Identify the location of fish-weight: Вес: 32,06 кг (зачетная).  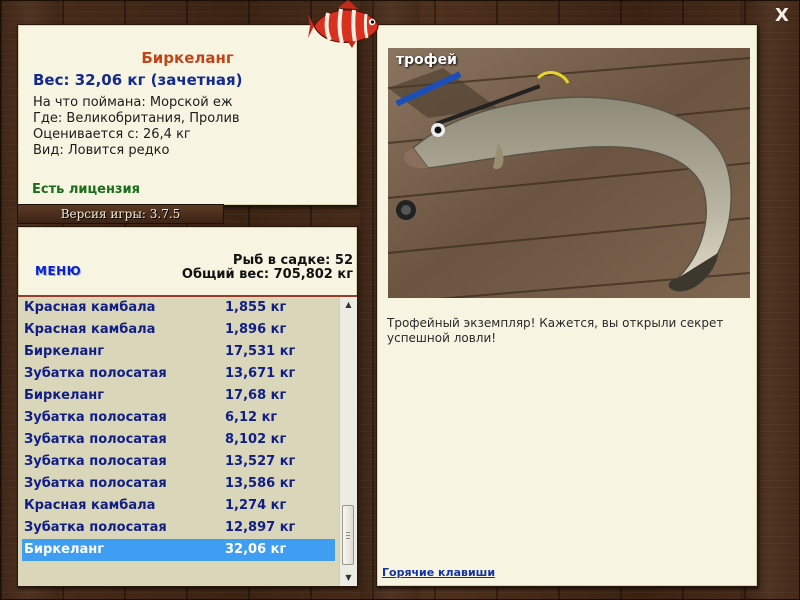
(138, 80).